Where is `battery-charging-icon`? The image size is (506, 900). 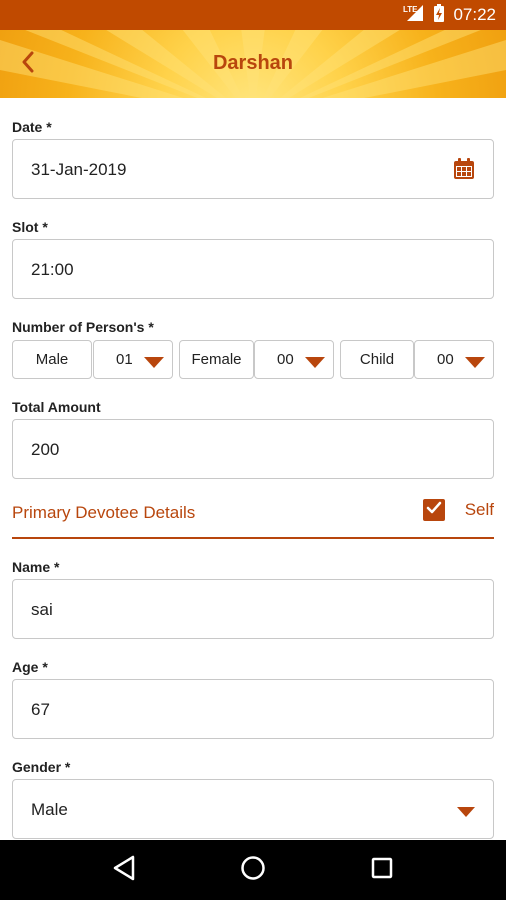 battery-charging-icon is located at coordinates (439, 15).